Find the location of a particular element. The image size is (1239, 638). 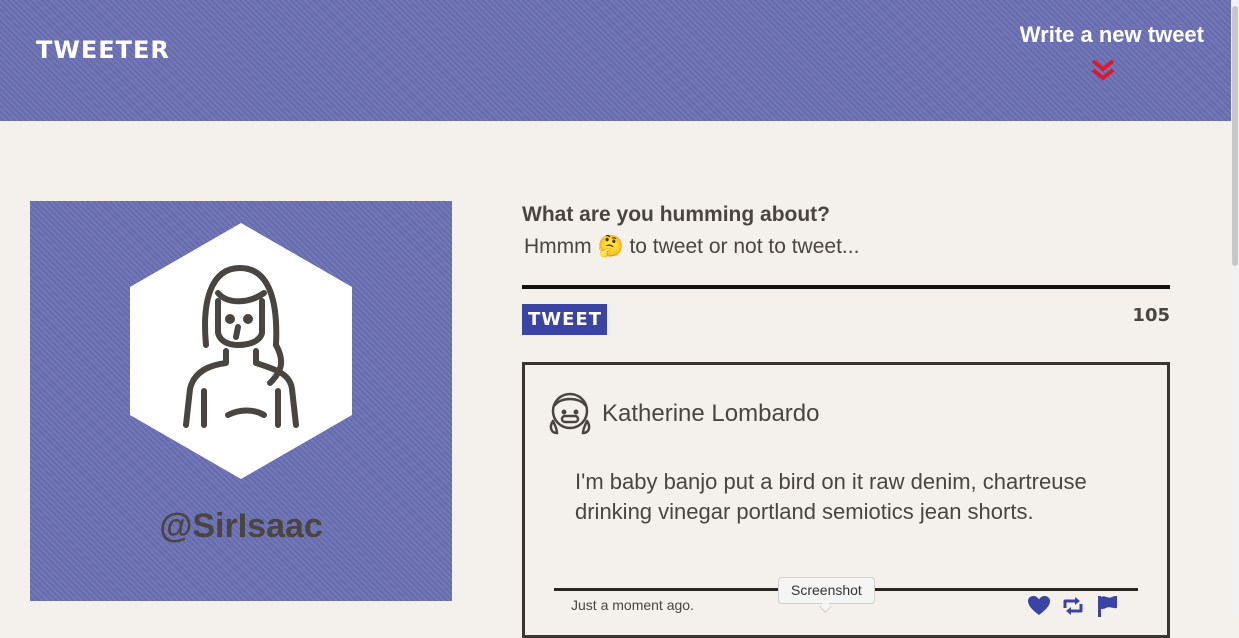

tweet-text-input is located at coordinates (845, 247).